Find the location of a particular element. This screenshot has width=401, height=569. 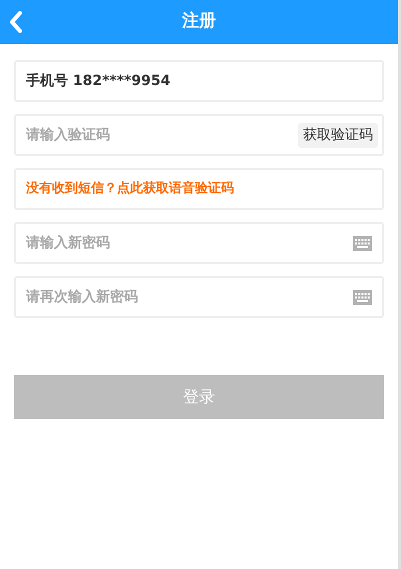

password-field: 请输入新密码 is located at coordinates (199, 243).